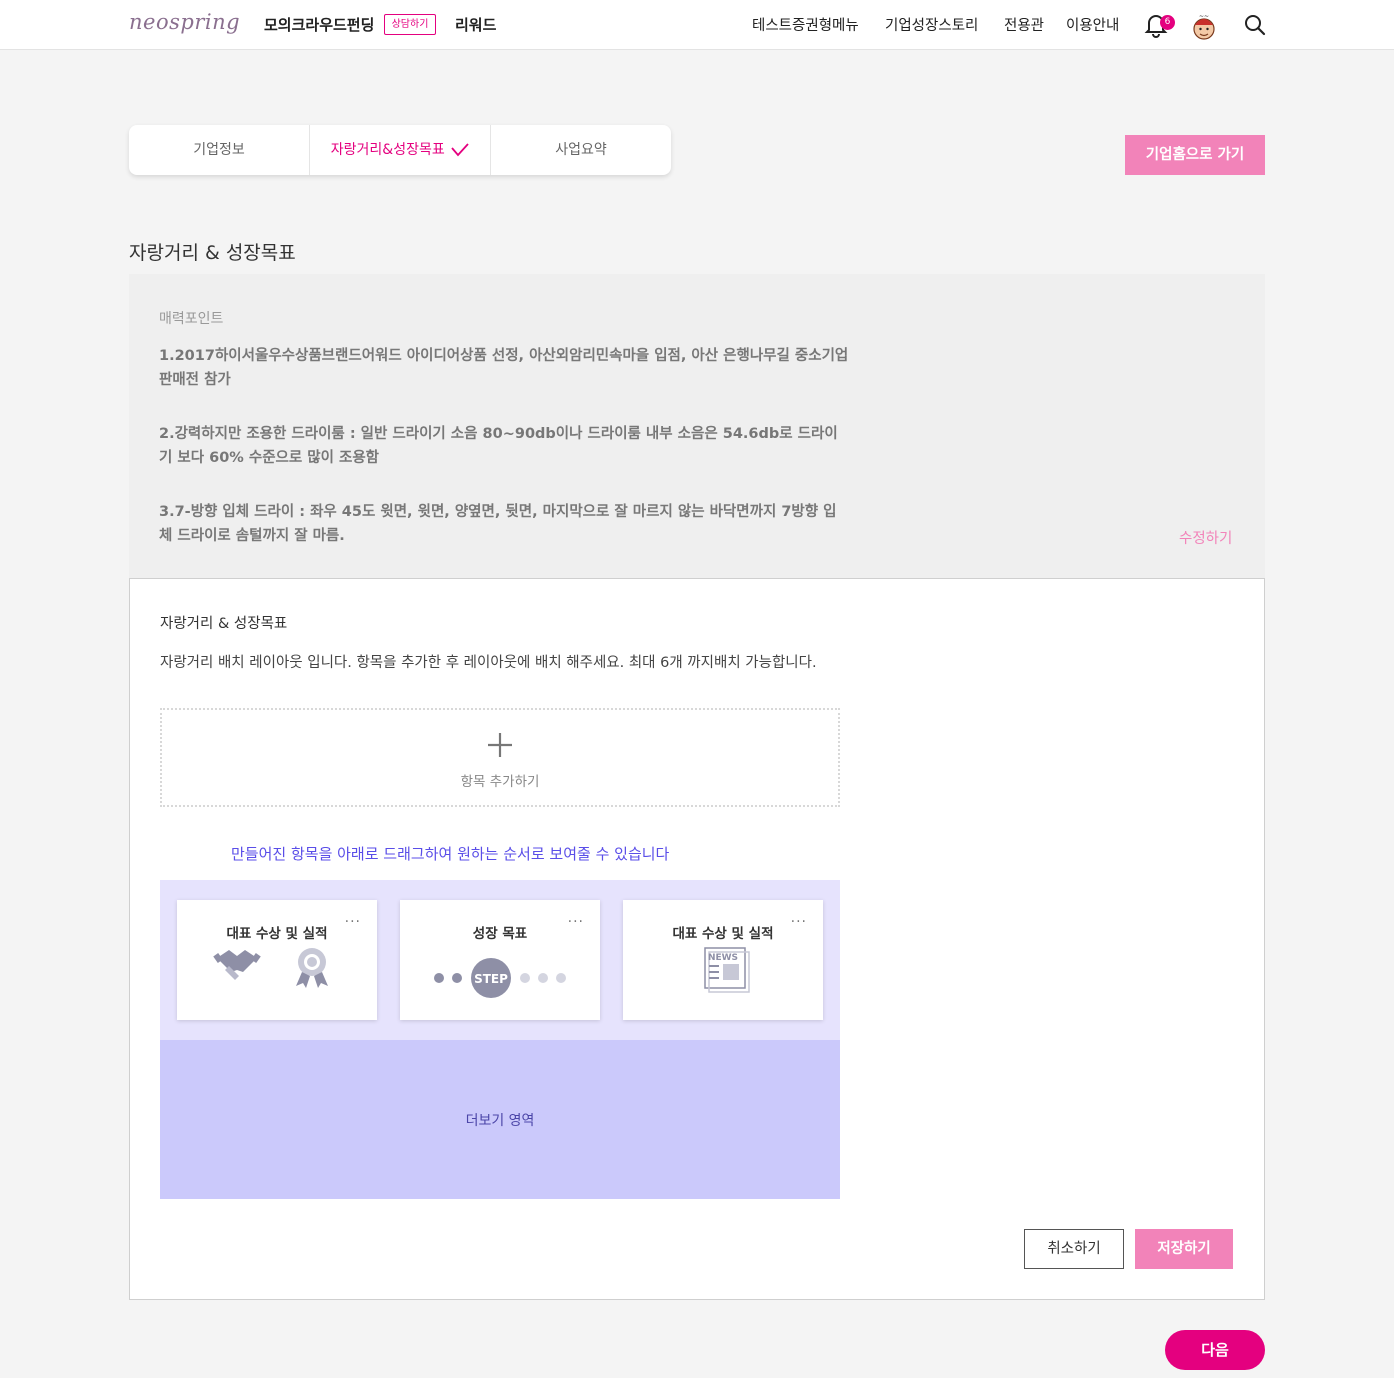 This screenshot has width=1394, height=1378. Describe the element at coordinates (410, 24) in the screenshot. I see `consult-badge: 상담하기` at that location.